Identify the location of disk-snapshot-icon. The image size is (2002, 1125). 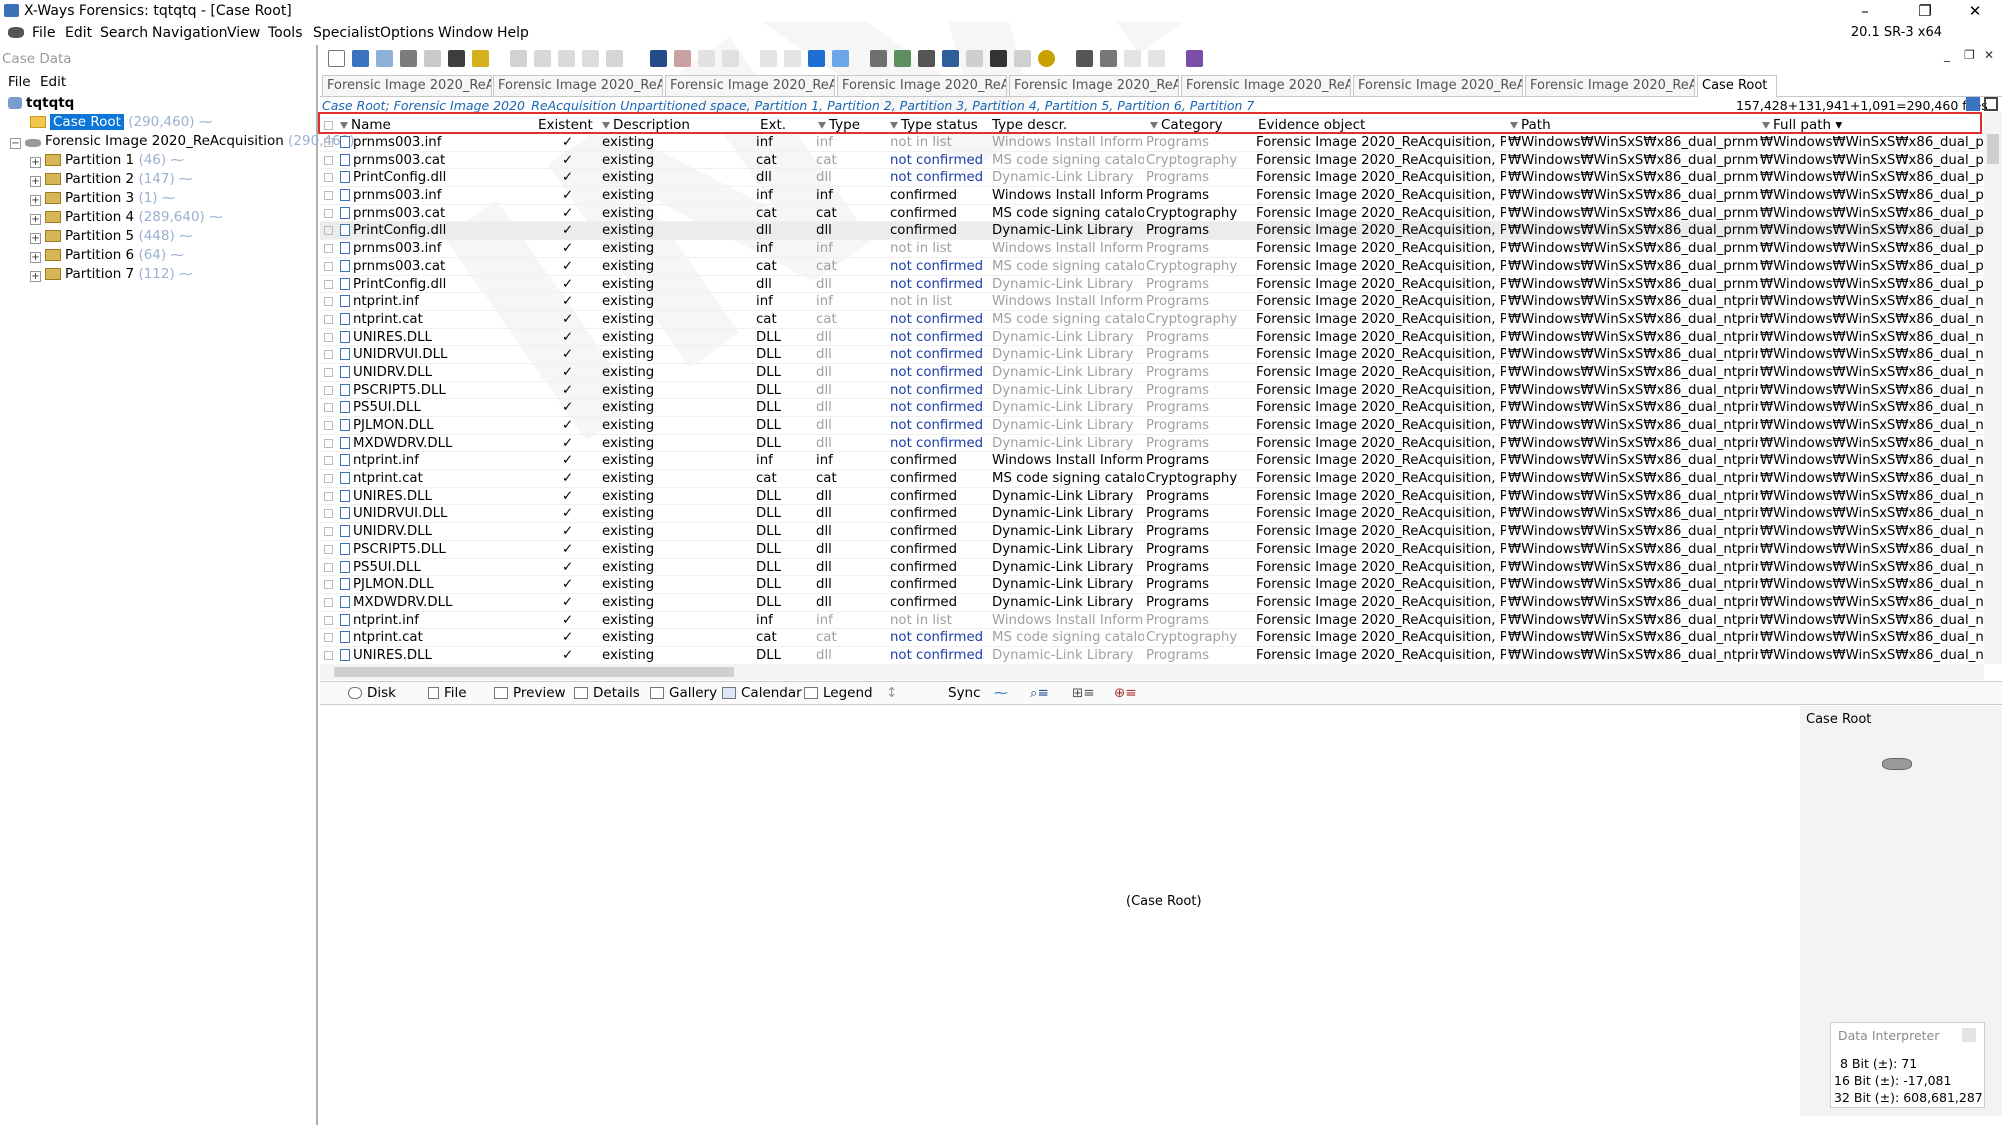
(926, 58).